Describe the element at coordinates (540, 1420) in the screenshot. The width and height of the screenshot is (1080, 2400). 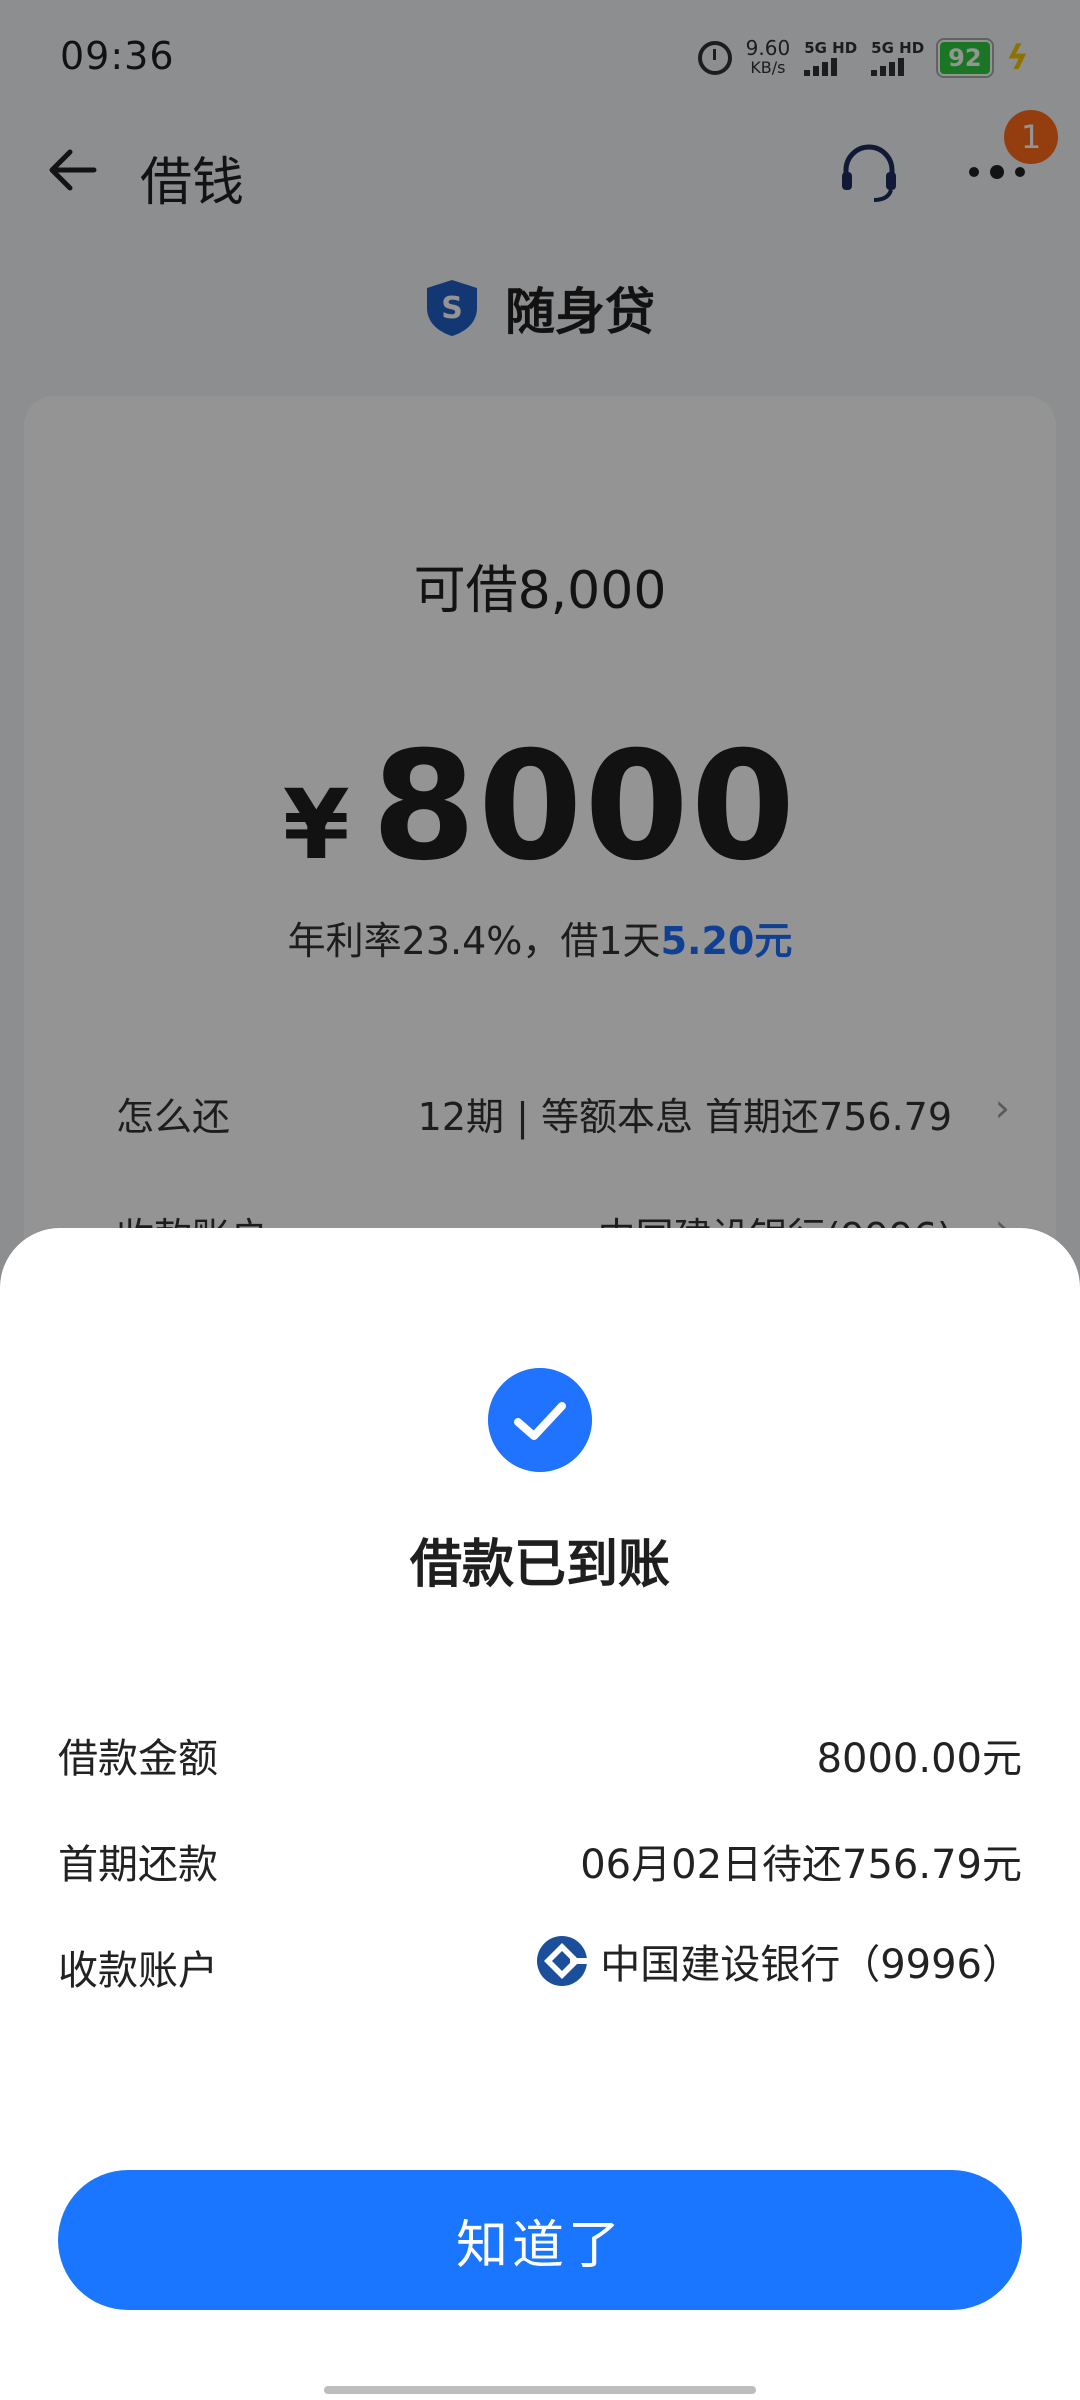
I see `success-check-icon` at that location.